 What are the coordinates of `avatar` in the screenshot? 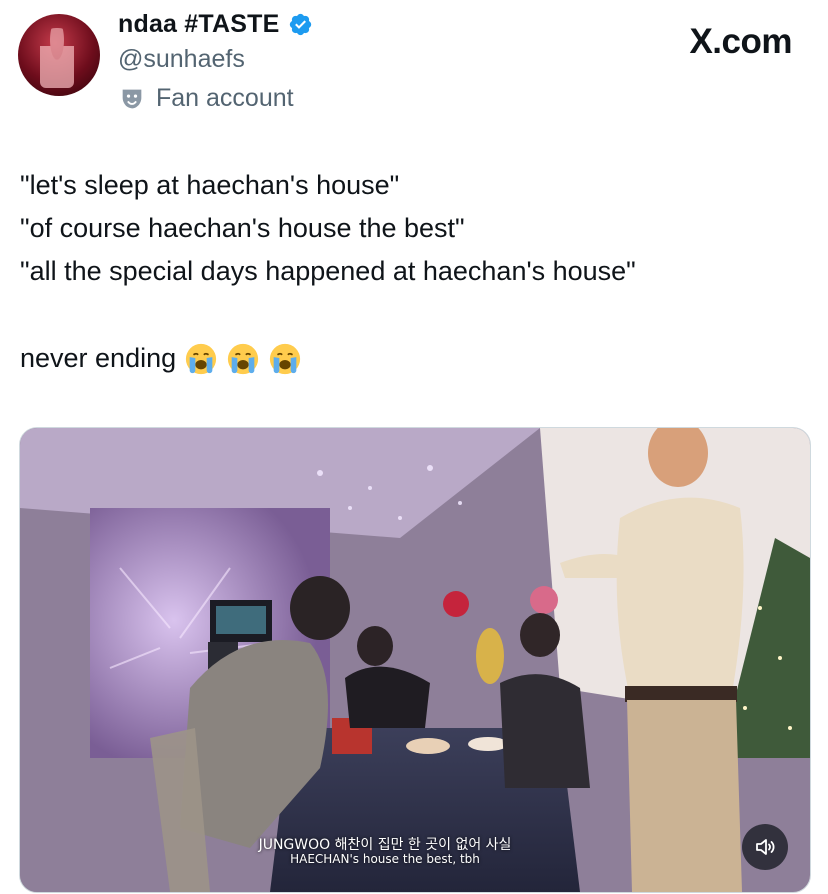 It's located at (59, 55).